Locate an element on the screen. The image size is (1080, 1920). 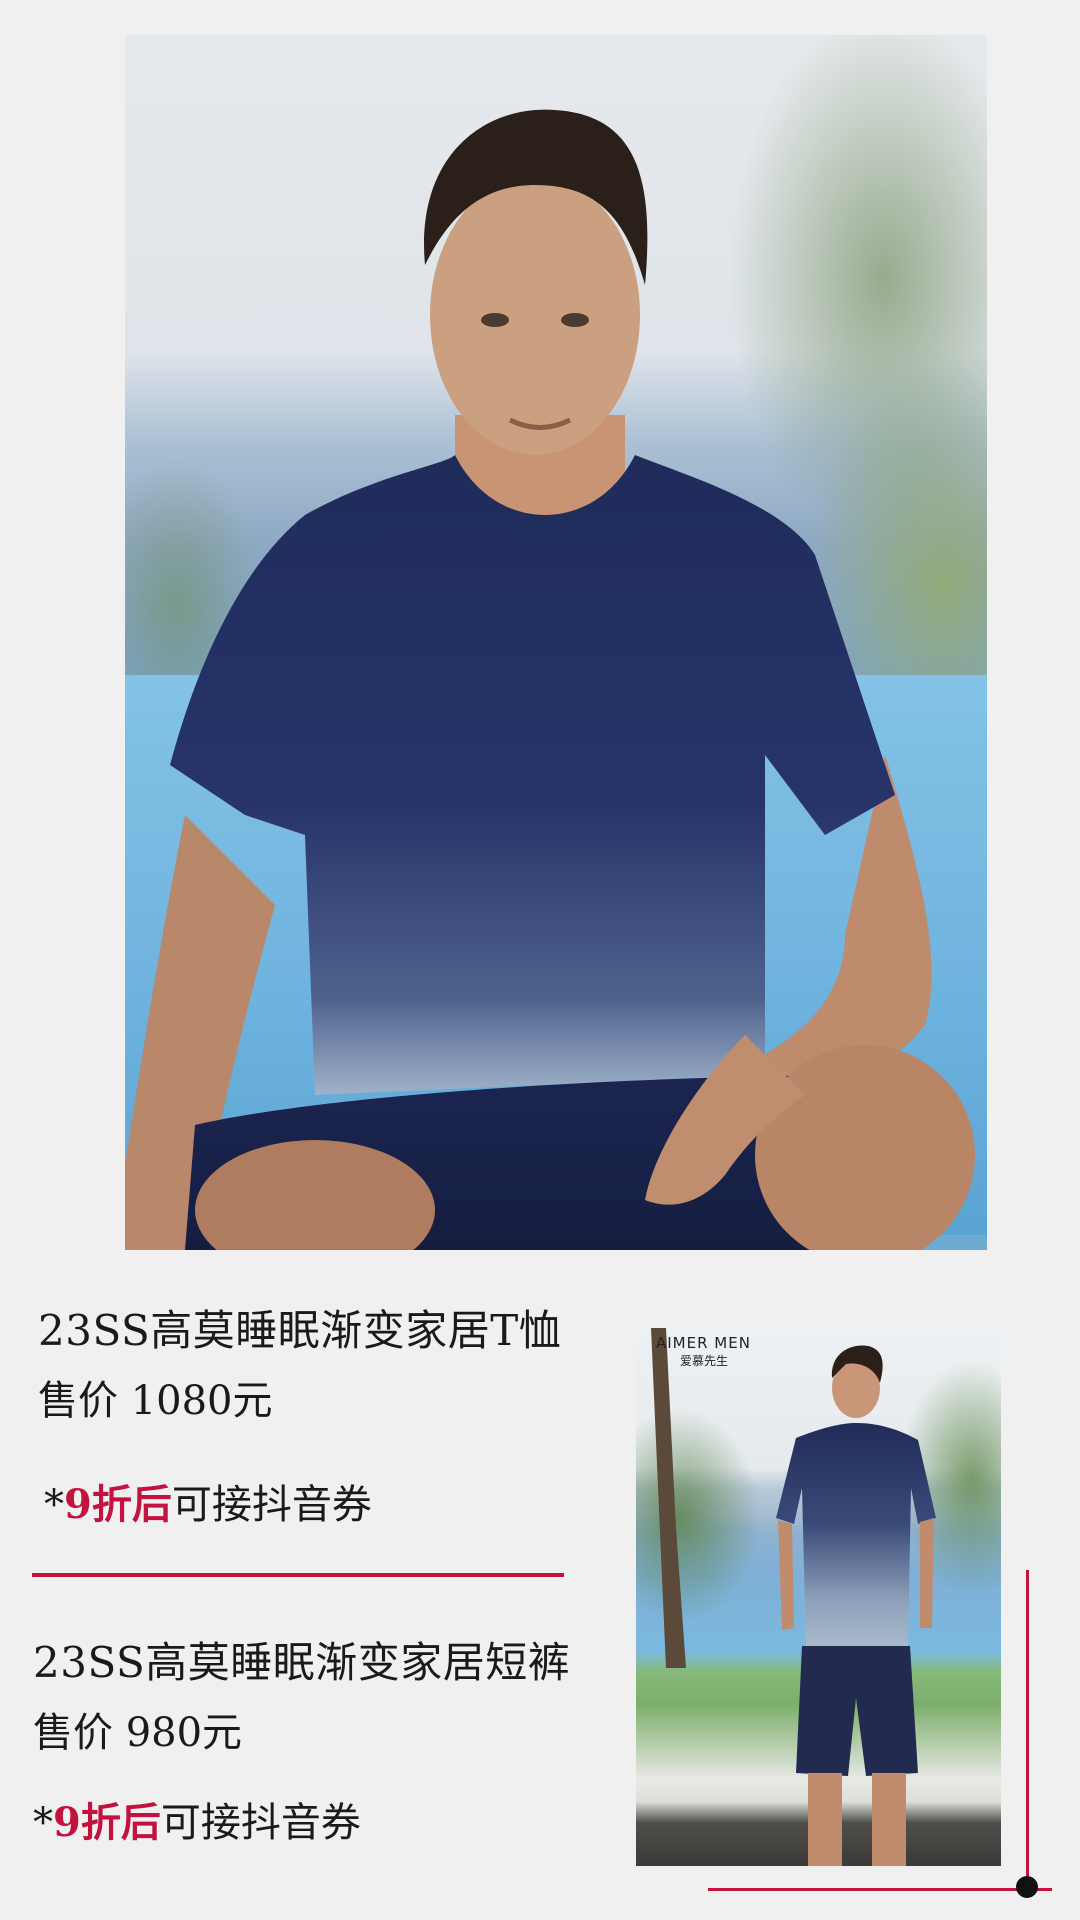
product-name: 23SS高莫睡眠渐变家居T恤 is located at coordinates (300, 1330).